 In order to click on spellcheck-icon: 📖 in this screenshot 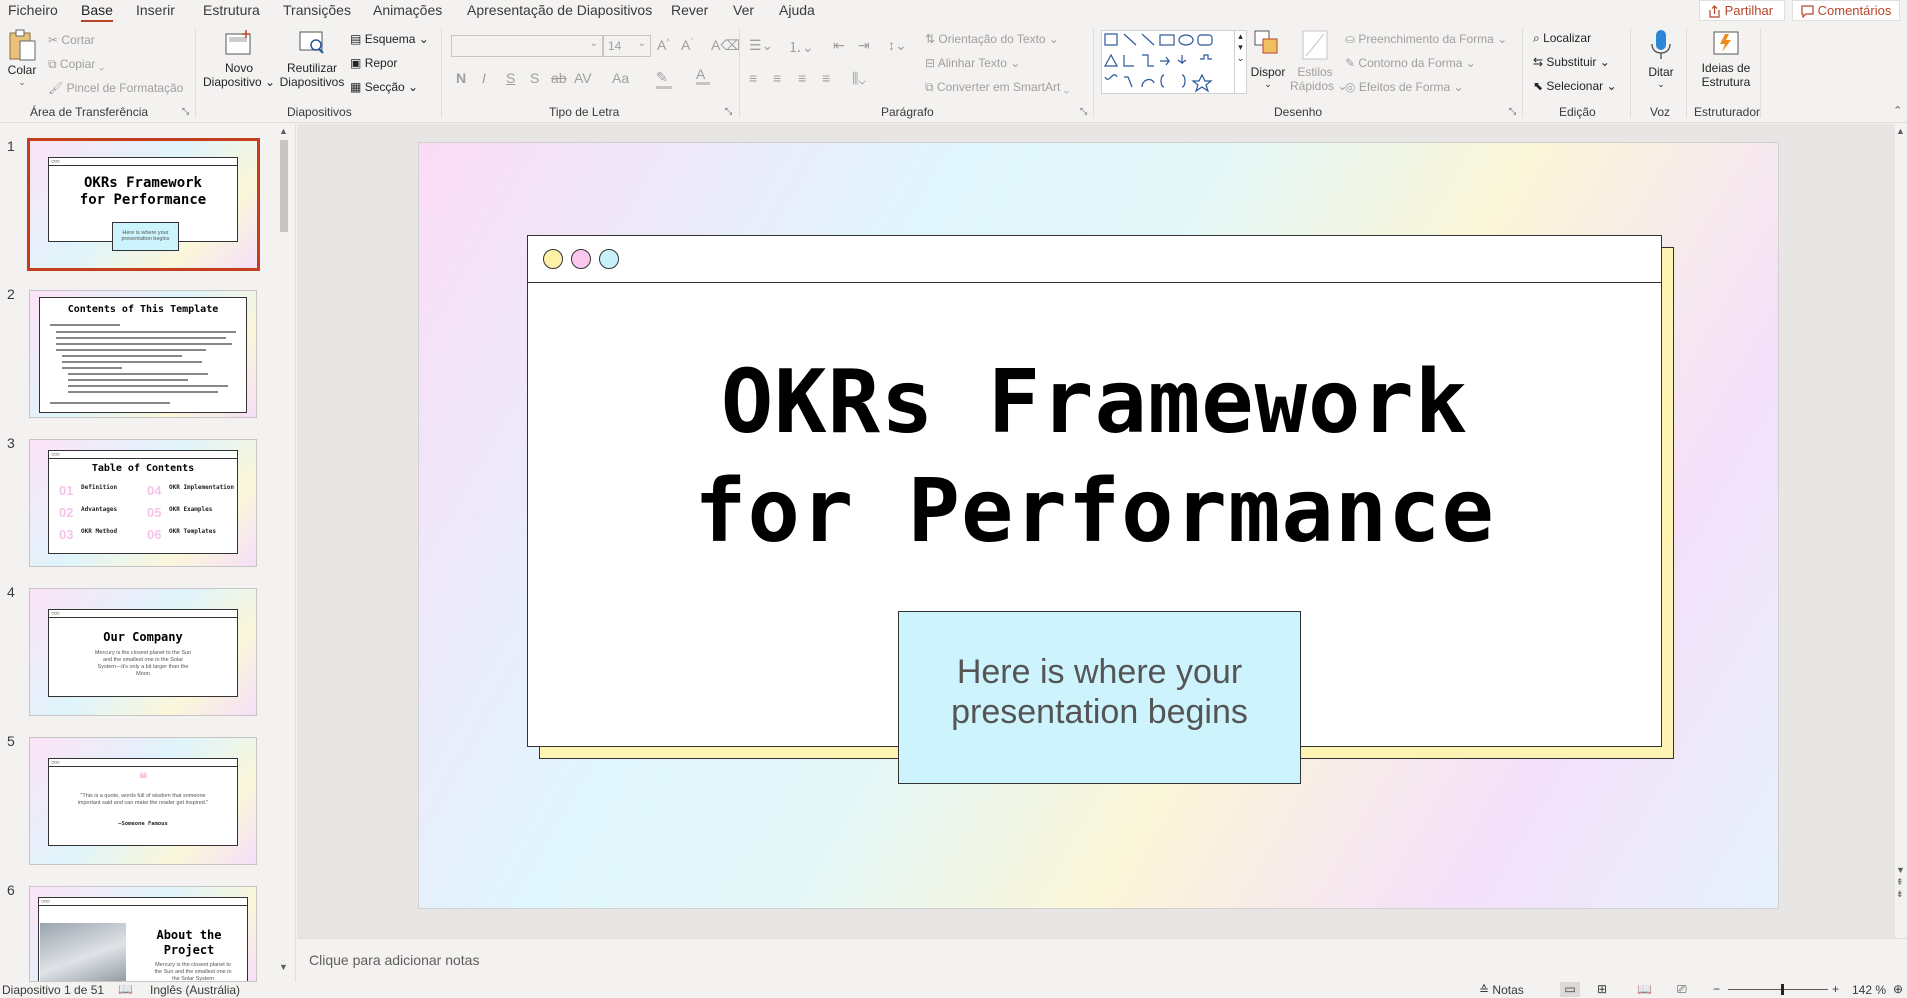, I will do `click(125, 989)`.